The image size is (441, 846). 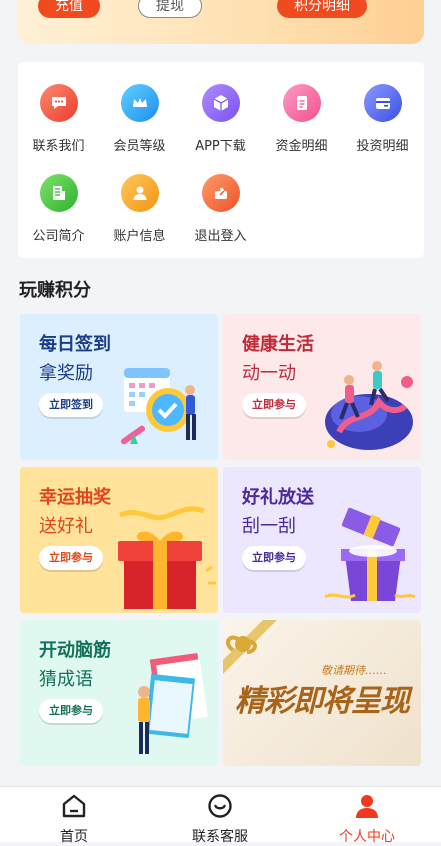 What do you see at coordinates (66, 679) in the screenshot?
I see `tile-subtitle: 猜成语` at bounding box center [66, 679].